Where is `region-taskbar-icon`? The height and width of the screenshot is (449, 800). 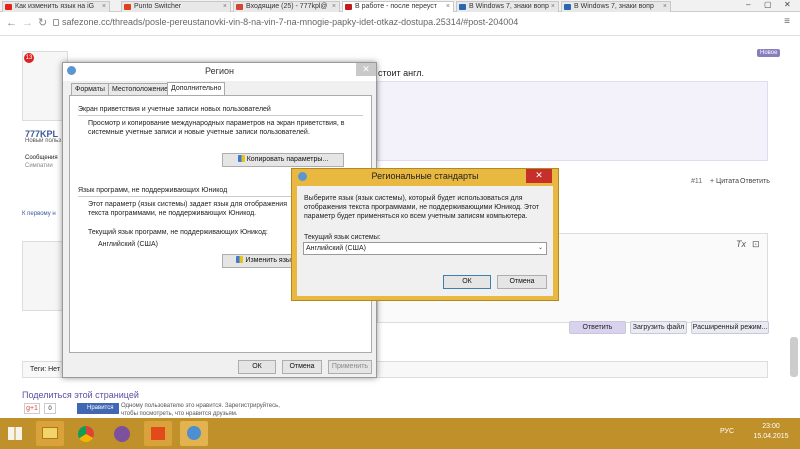
region-taskbar-icon is located at coordinates (194, 433).